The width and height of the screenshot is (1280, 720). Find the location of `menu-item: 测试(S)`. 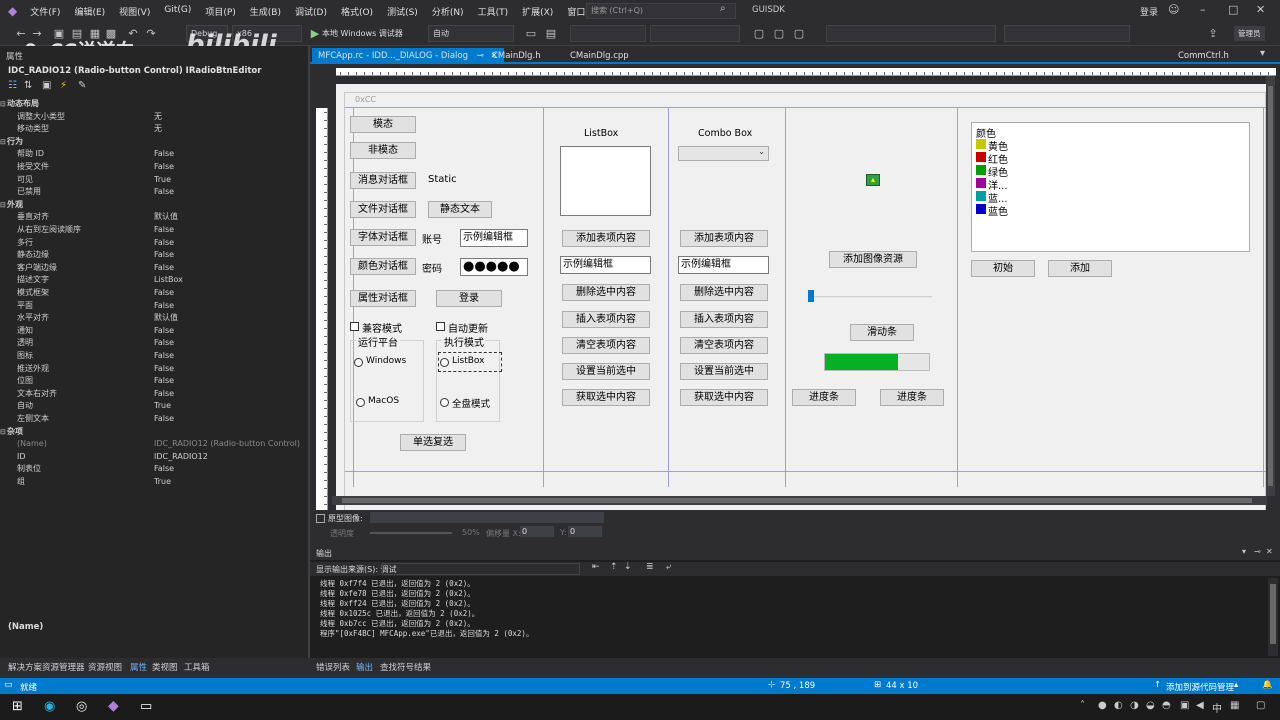

menu-item: 测试(S) is located at coordinates (402, 11).